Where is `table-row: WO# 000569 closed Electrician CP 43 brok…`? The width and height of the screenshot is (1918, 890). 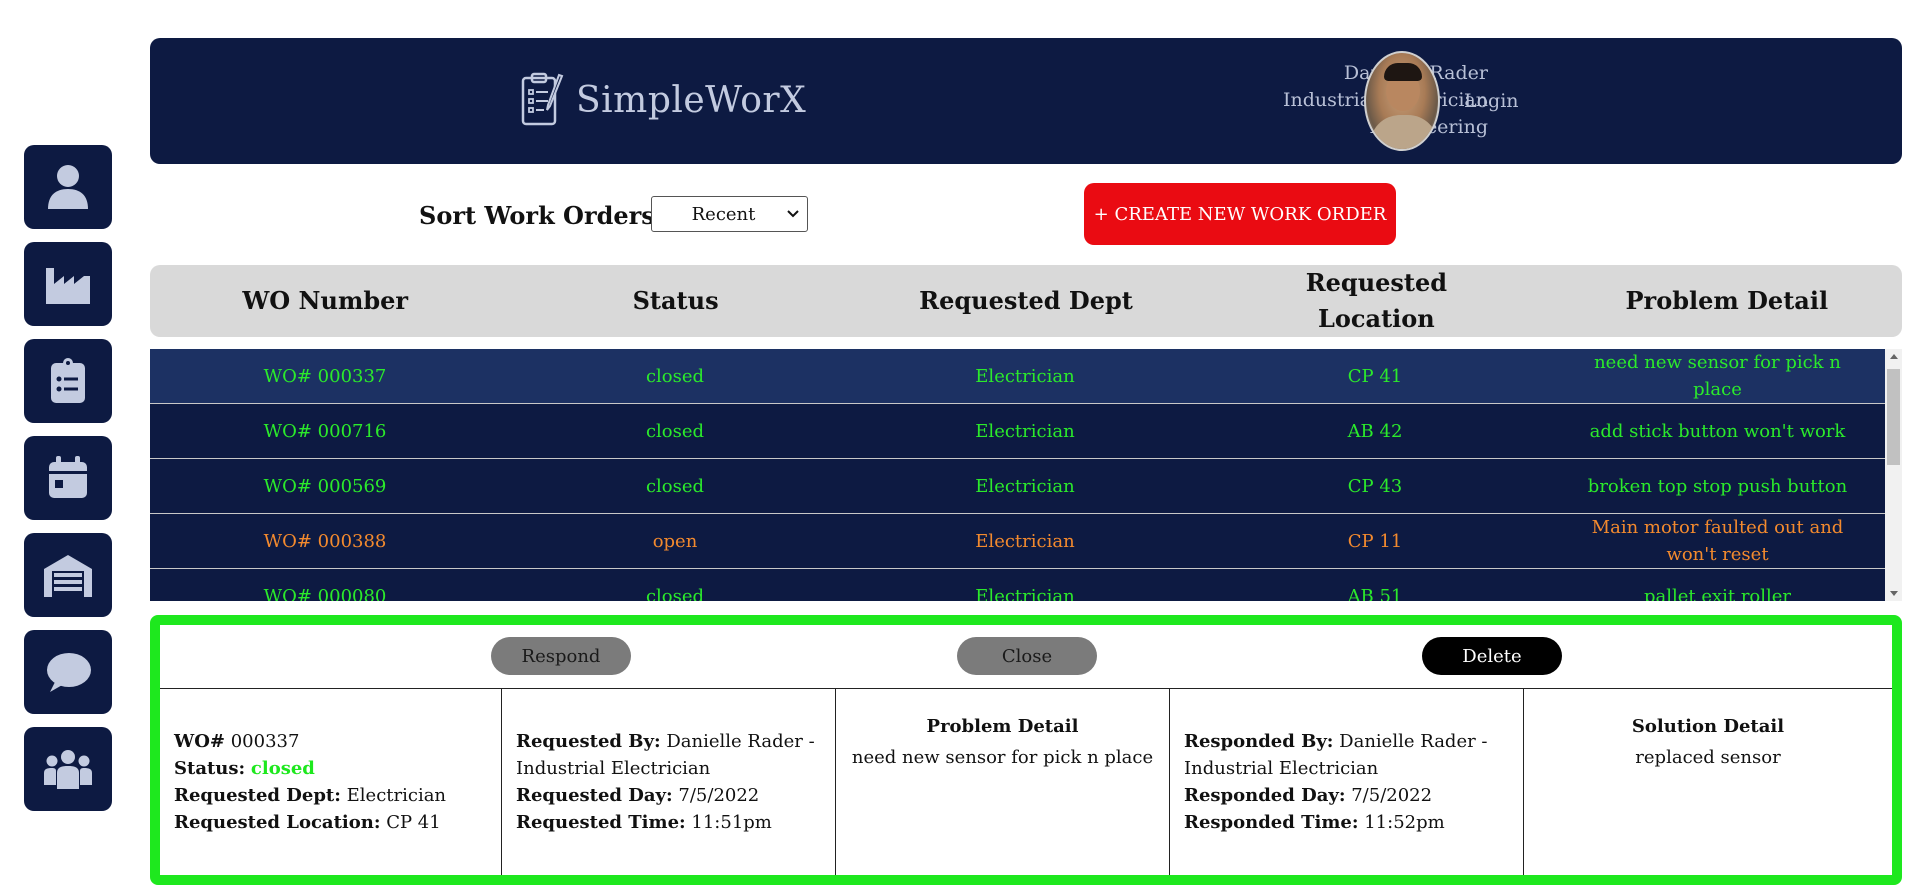 table-row: WO# 000569 closed Electrician CP 43 brok… is located at coordinates (1017, 486).